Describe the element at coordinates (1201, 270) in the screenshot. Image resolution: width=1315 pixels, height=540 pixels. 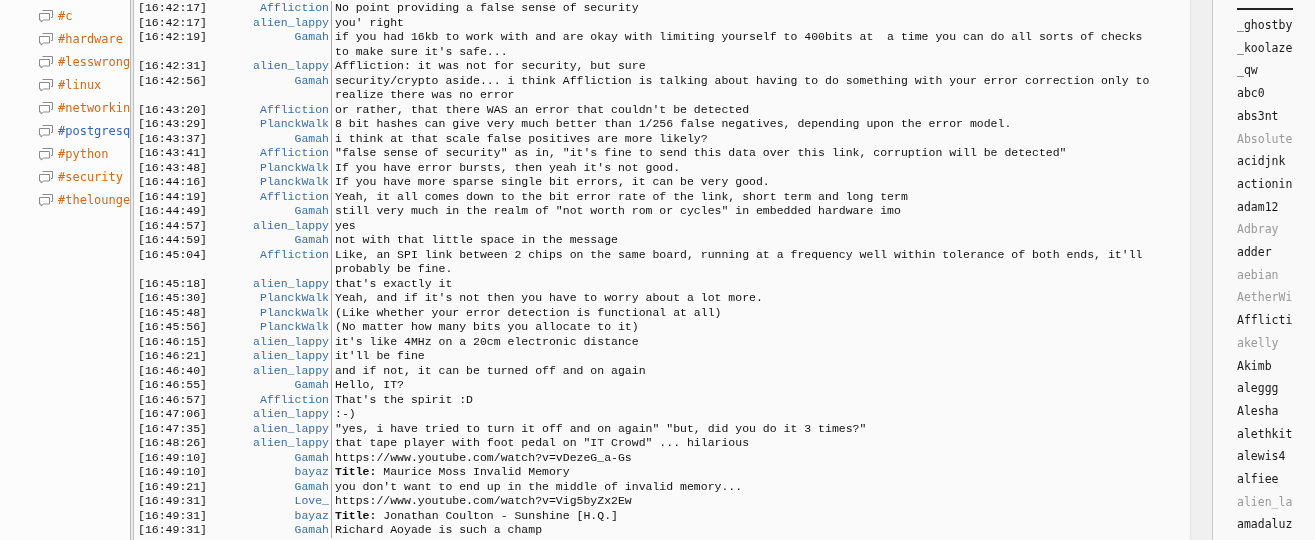
I see `scrollbar` at that location.